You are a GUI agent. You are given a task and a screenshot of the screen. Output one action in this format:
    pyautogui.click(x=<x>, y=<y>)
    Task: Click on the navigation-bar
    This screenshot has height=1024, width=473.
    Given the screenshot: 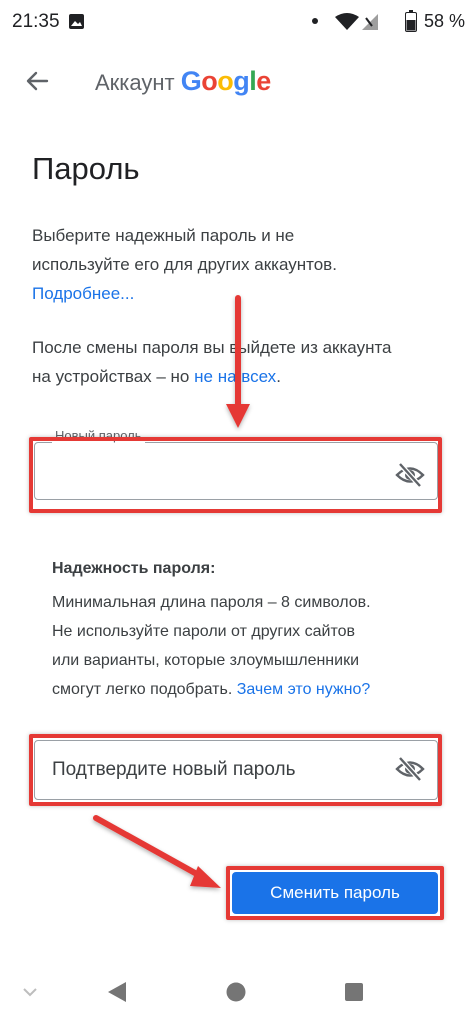 What is the action you would take?
    pyautogui.click(x=236, y=996)
    